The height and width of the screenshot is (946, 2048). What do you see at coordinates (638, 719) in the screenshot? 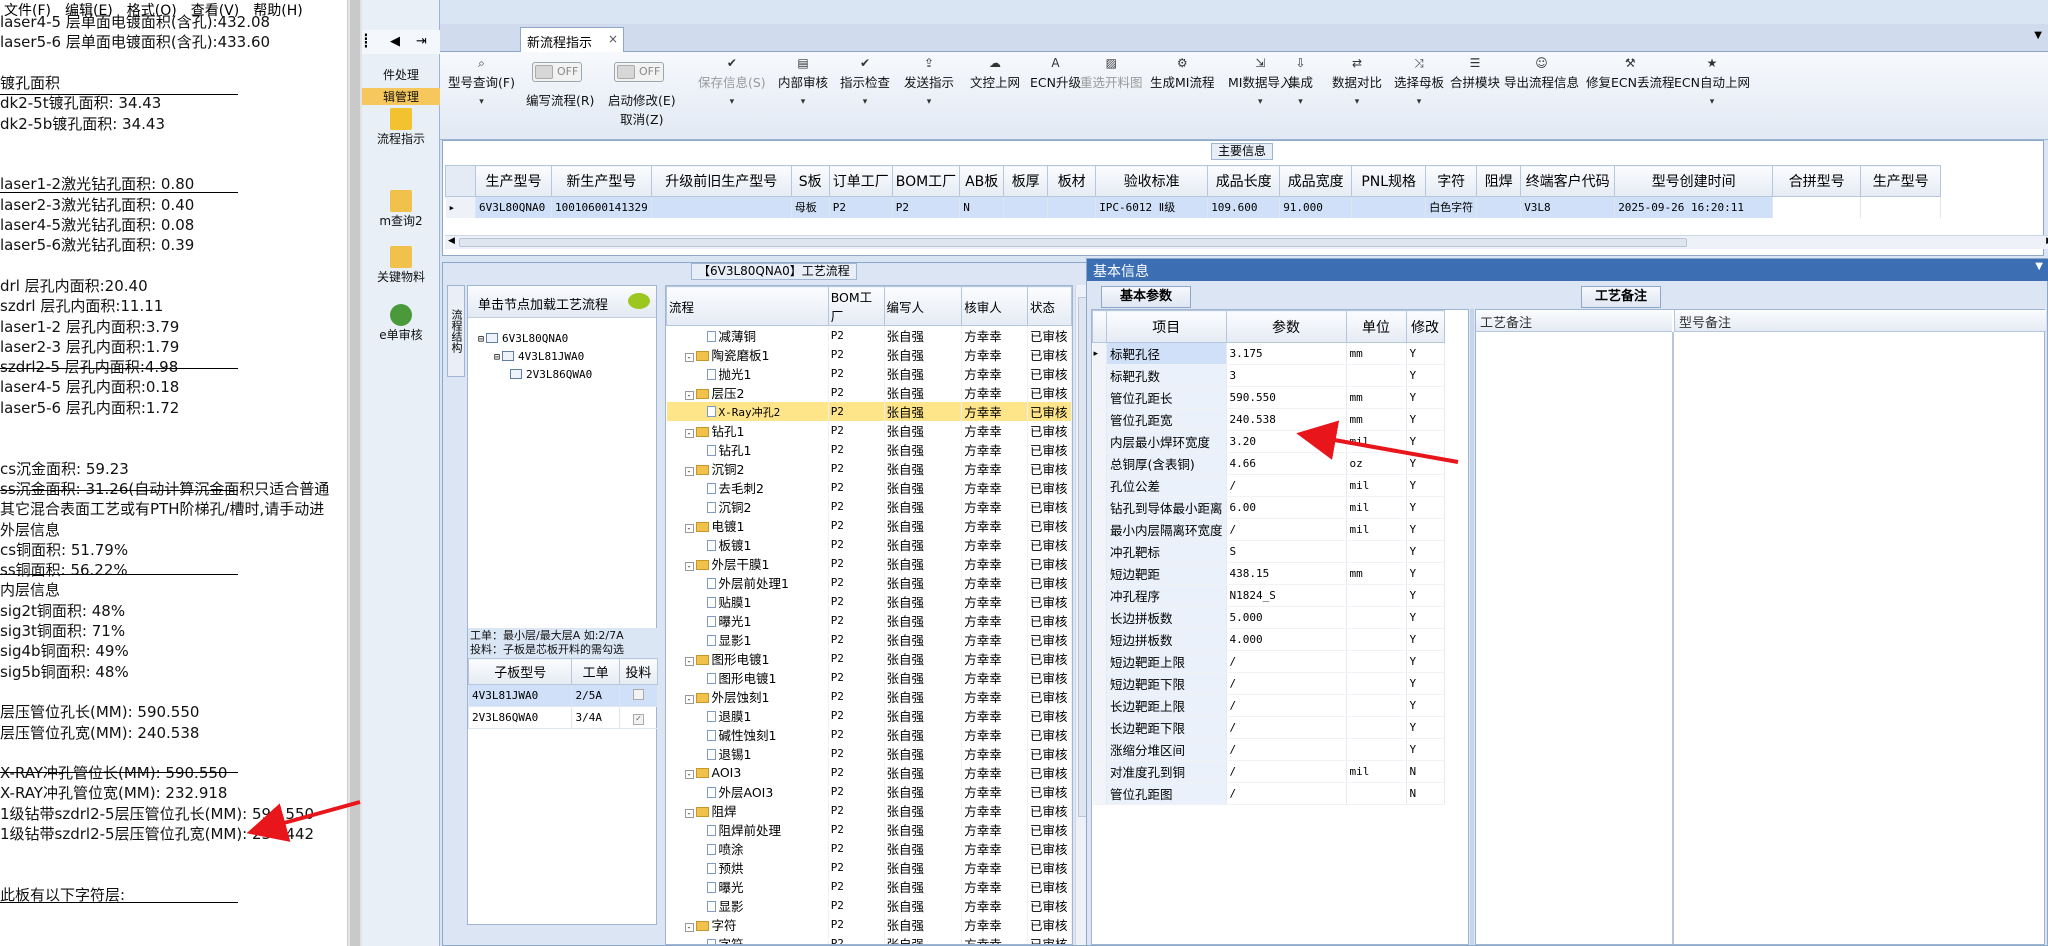
I see `checkbox: ✓` at bounding box center [638, 719].